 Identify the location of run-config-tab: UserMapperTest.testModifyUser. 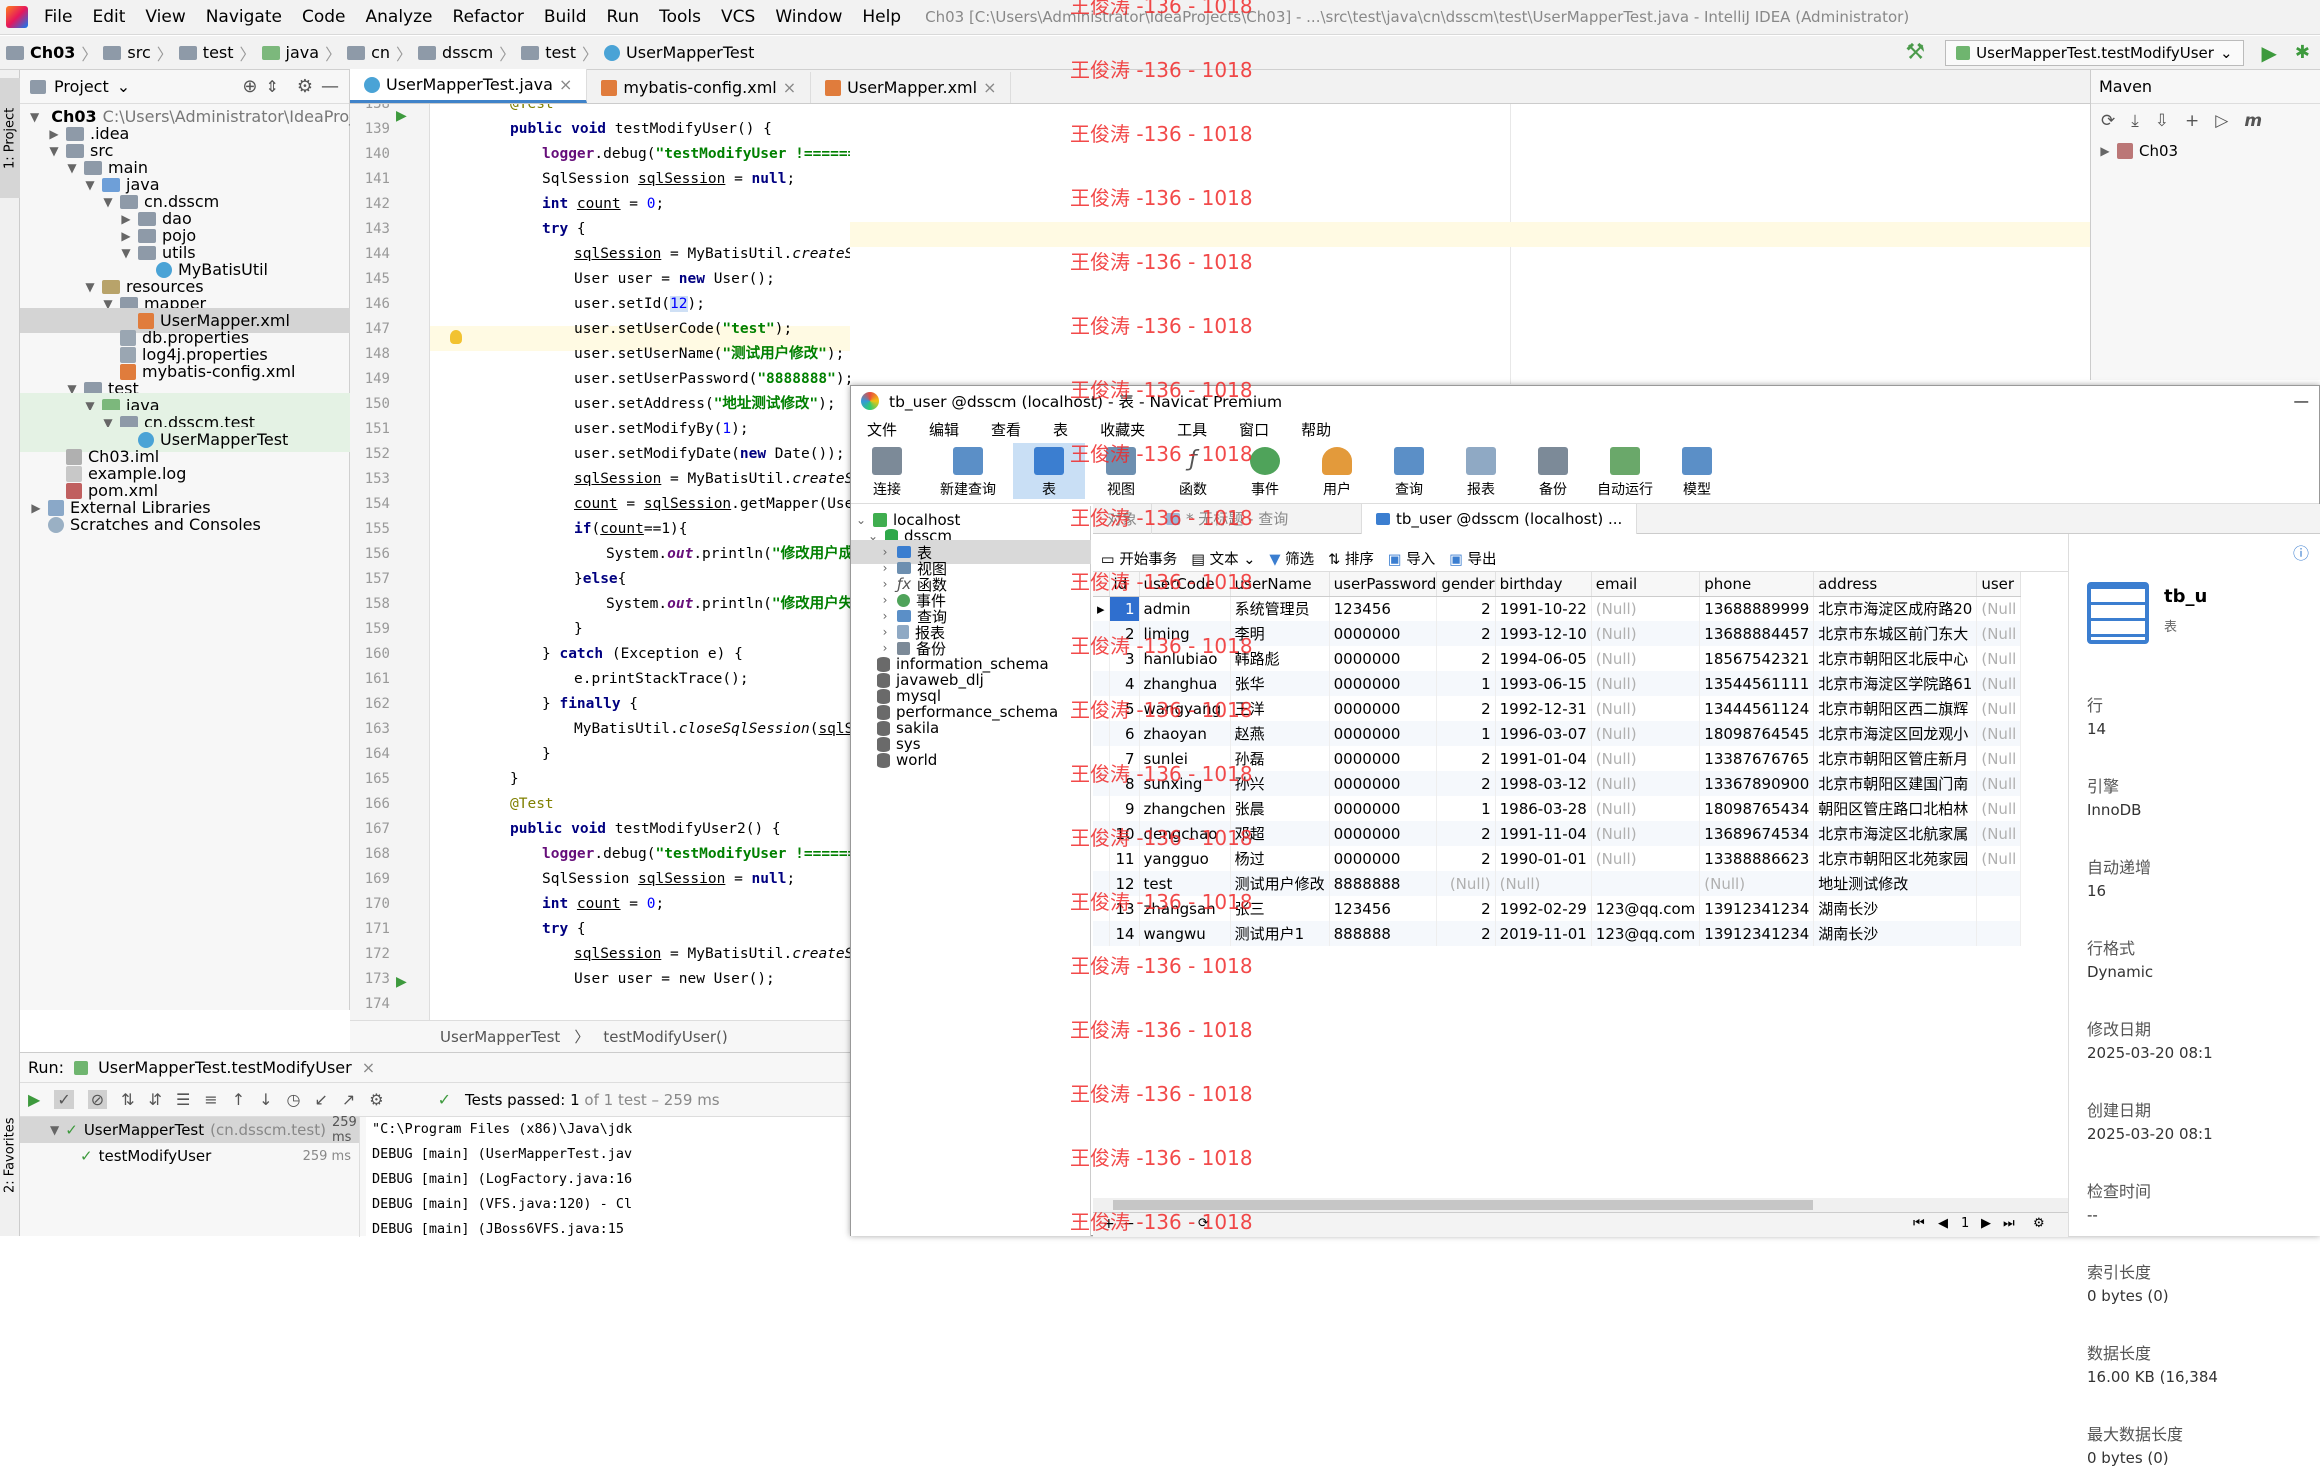
(225, 1067).